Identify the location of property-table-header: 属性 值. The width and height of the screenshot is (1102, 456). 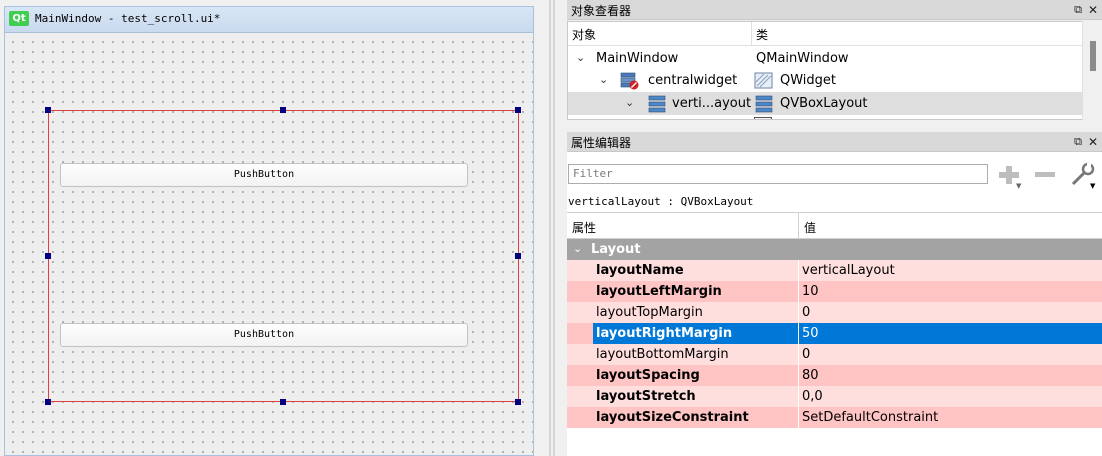
(834, 226).